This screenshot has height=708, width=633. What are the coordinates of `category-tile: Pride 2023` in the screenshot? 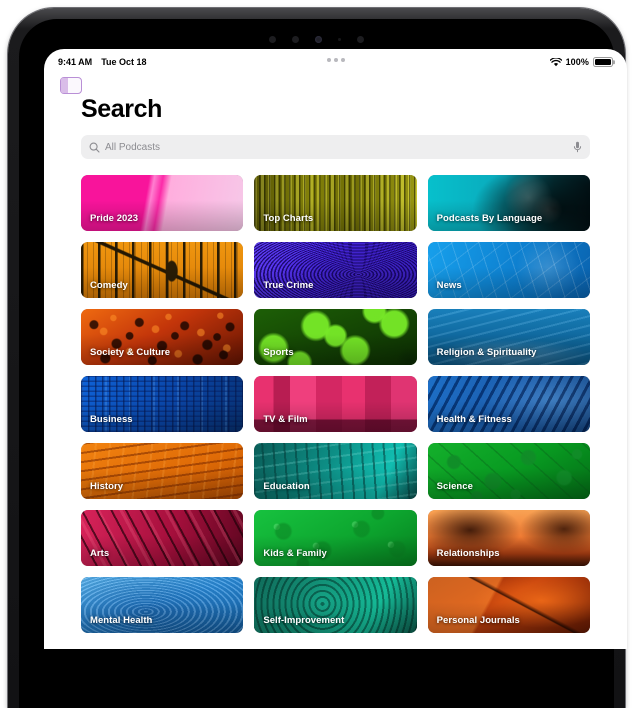 It's located at (162, 203).